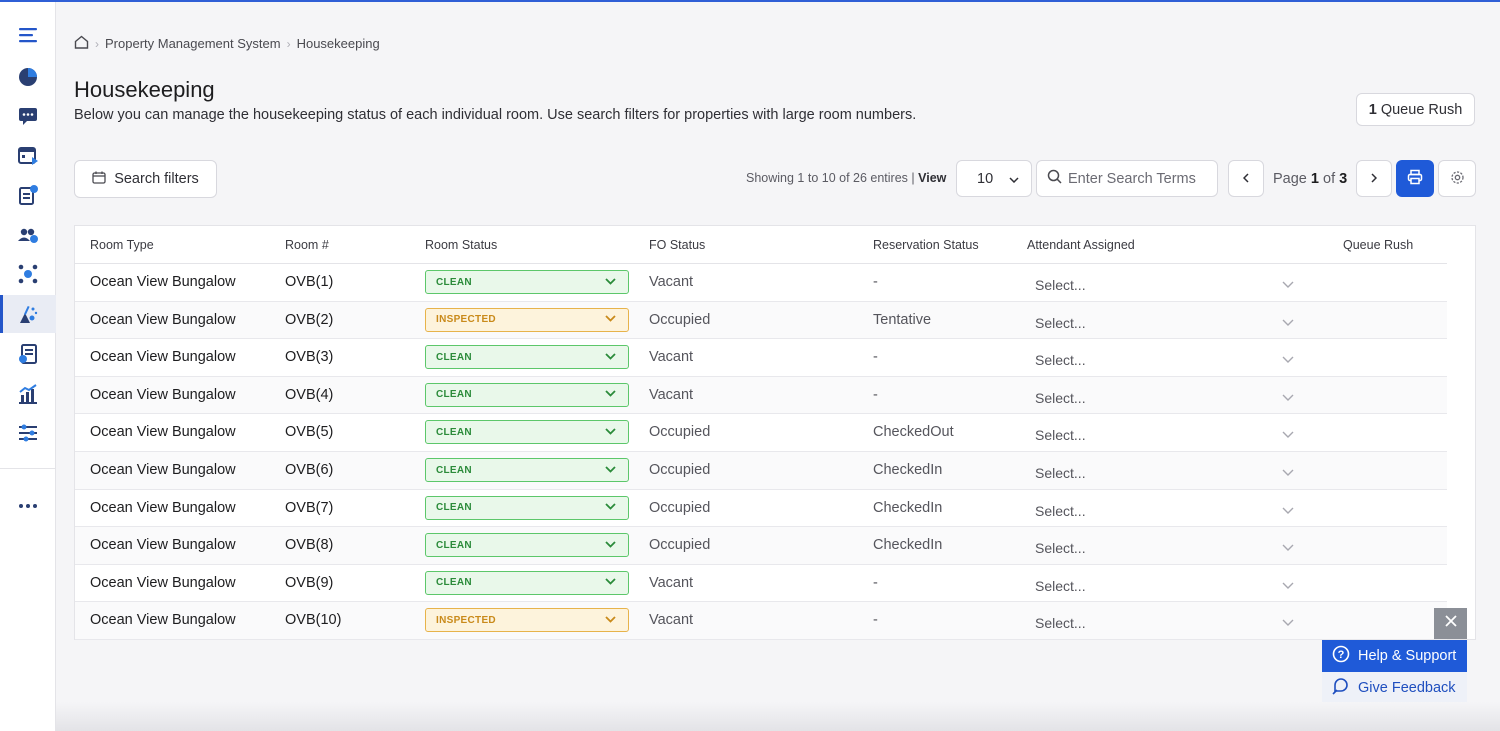  I want to click on search-filters-label: Search filters, so click(156, 179).